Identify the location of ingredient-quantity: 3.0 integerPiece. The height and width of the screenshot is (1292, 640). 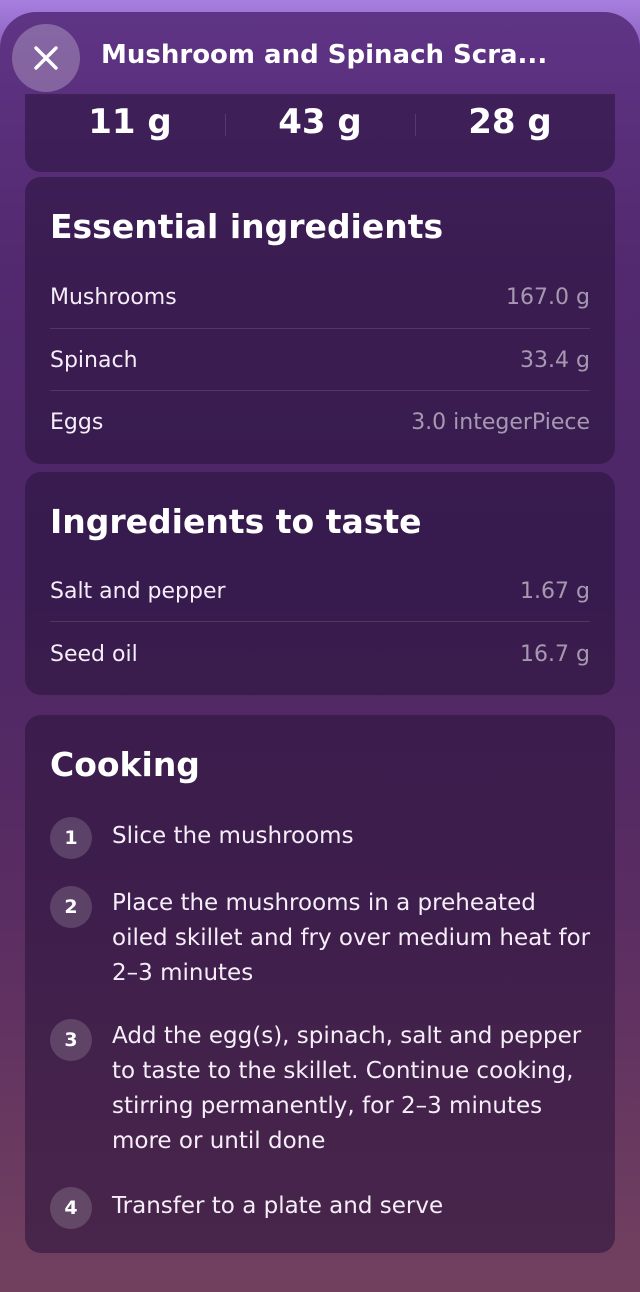
(500, 422).